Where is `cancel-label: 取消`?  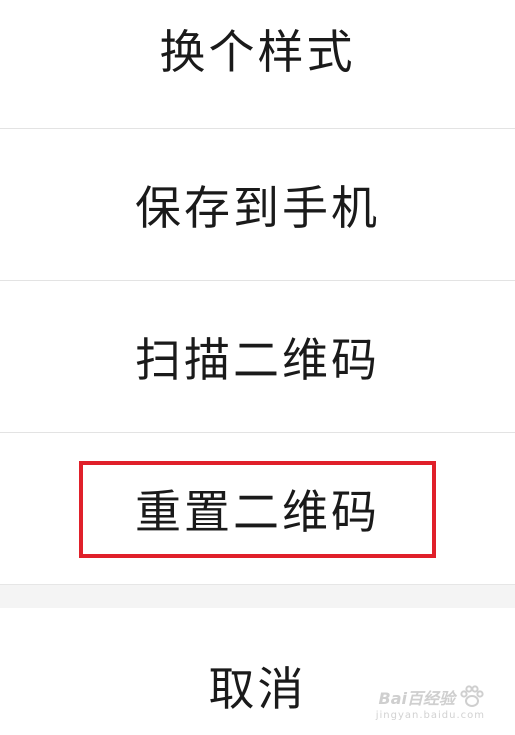 cancel-label: 取消 is located at coordinates (257, 688).